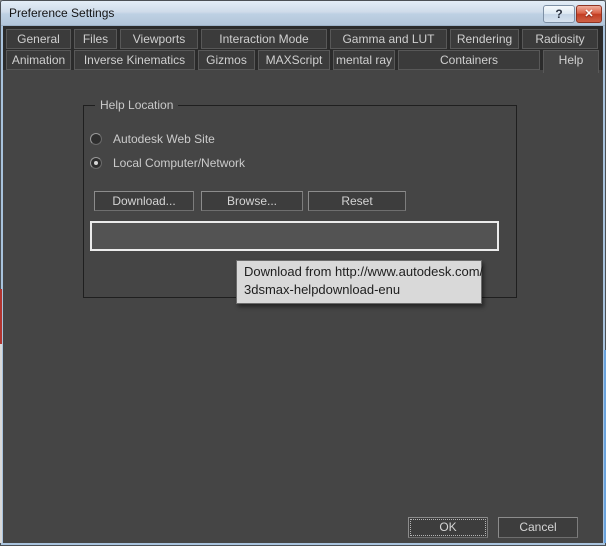  I want to click on tab-gamma-and-lut: Gamma and LUT, so click(388, 39).